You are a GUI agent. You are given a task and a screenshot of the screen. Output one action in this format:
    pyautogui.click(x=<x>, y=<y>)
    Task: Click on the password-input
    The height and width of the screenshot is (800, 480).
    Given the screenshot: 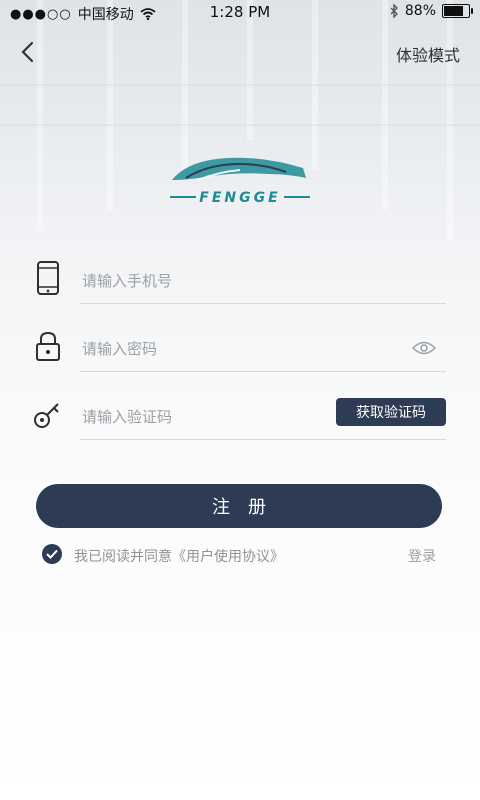 What is the action you would take?
    pyautogui.click(x=232, y=349)
    